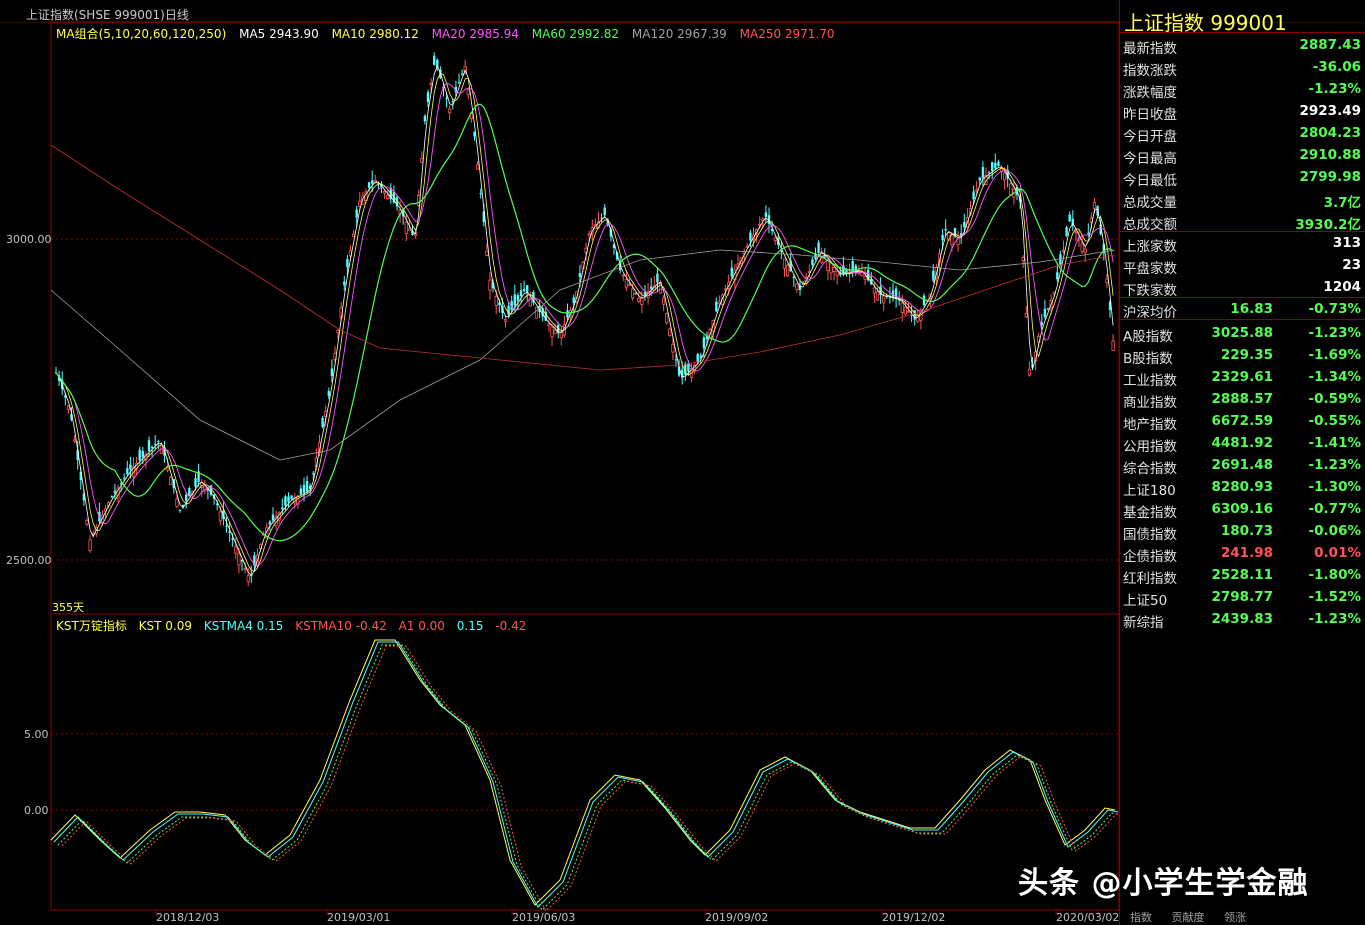  Describe the element at coordinates (1346, 243) in the screenshot. I see `breadth-value: 313` at that location.